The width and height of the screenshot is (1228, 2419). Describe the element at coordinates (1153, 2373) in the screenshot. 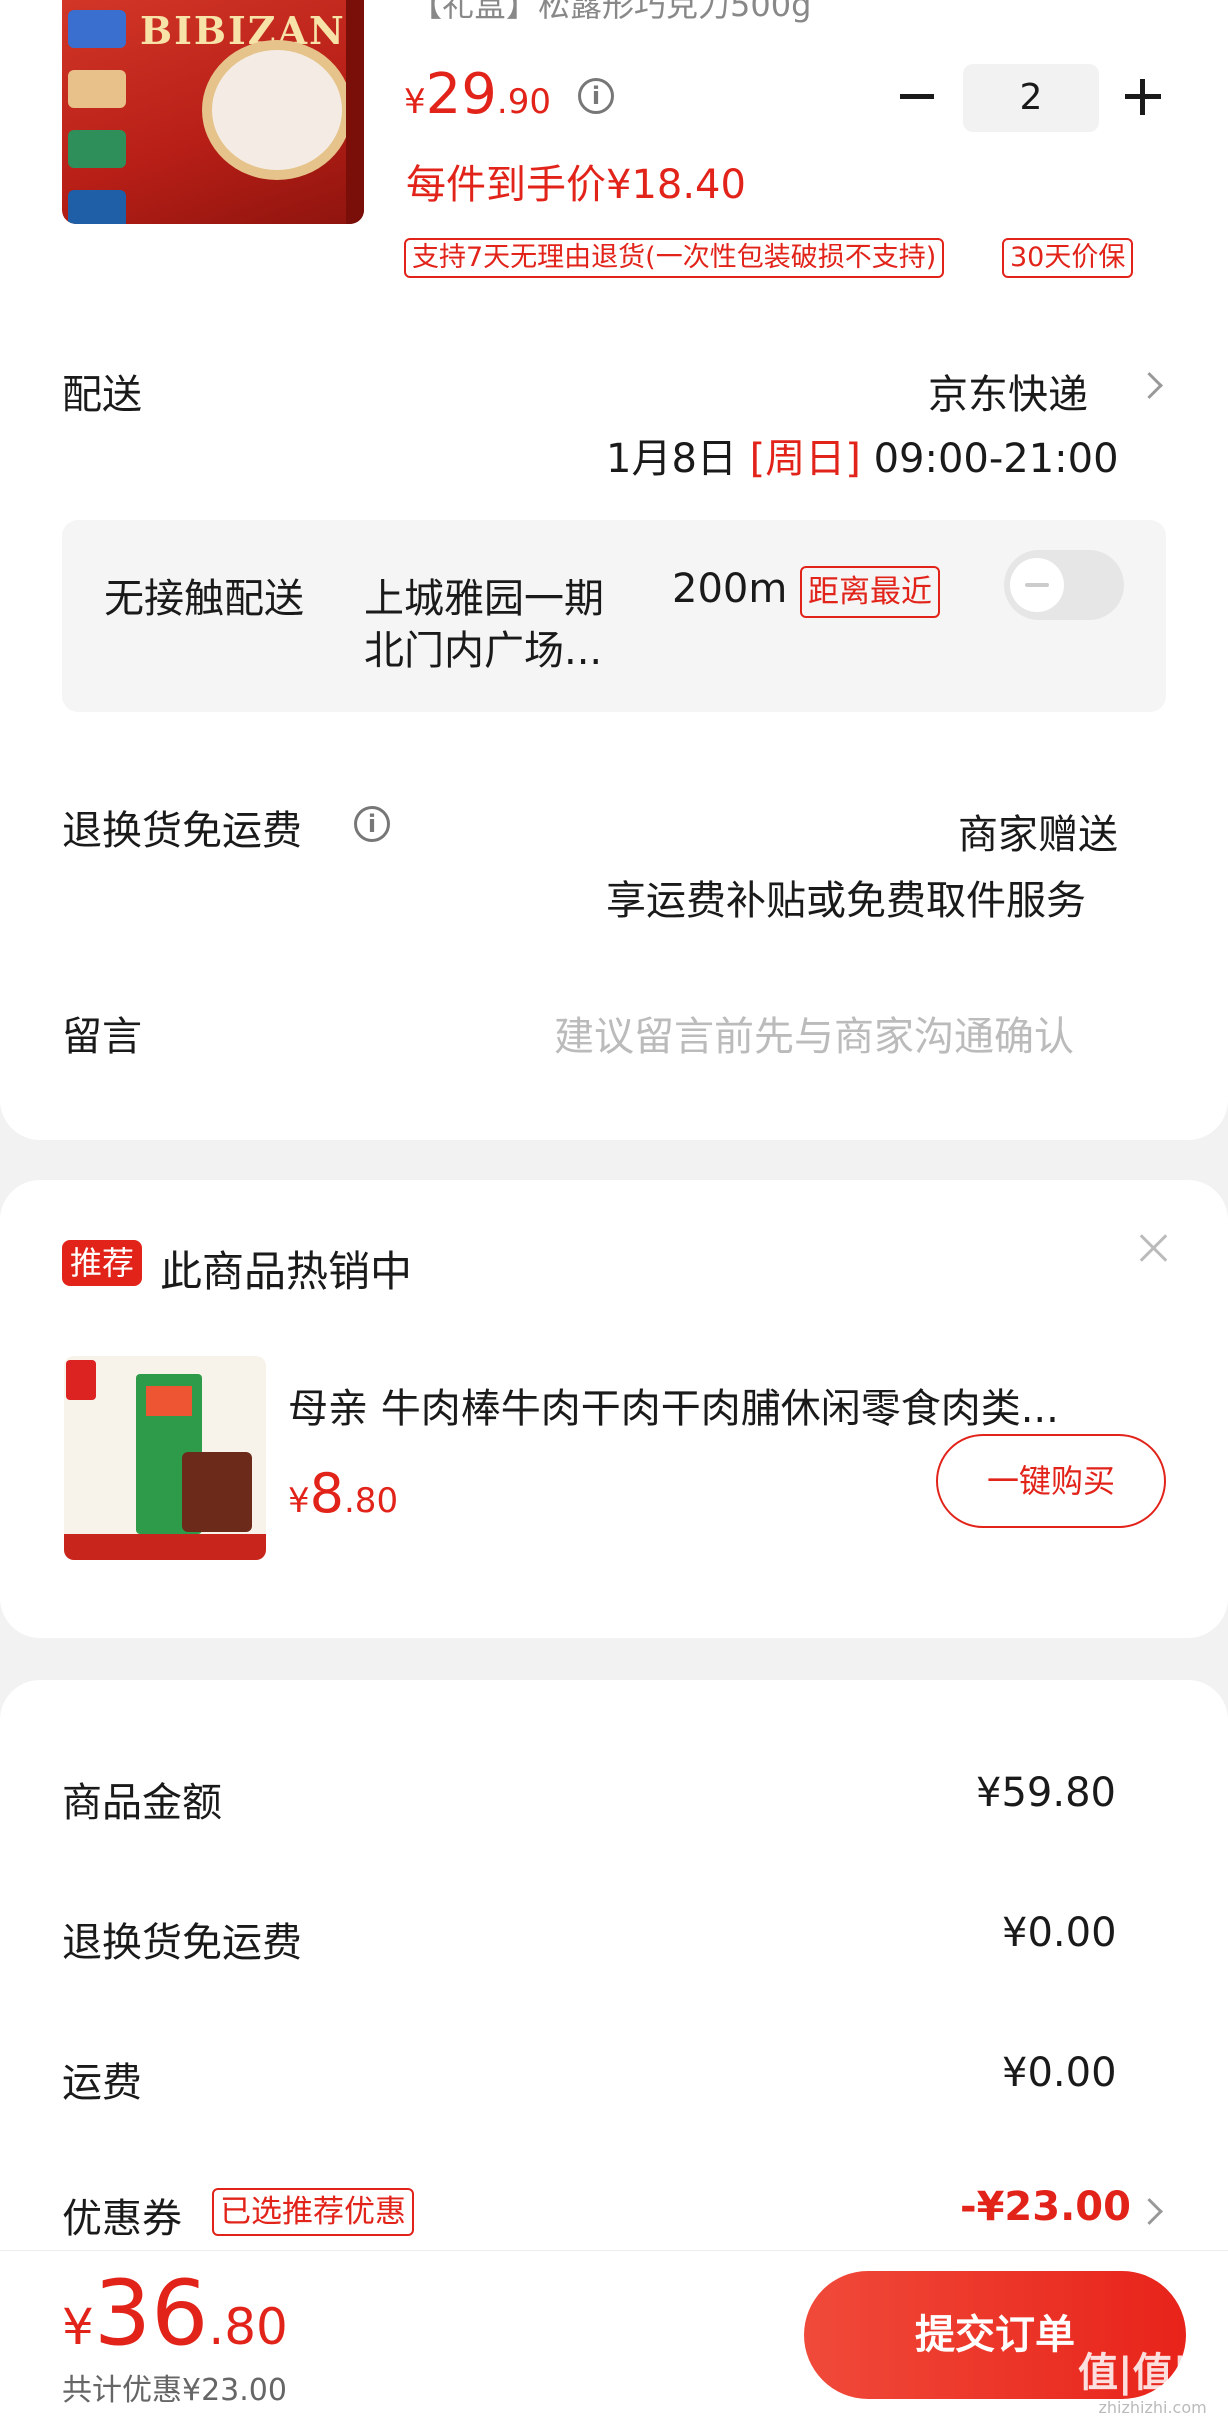

I see `watermark-logo: 值|值|值` at that location.